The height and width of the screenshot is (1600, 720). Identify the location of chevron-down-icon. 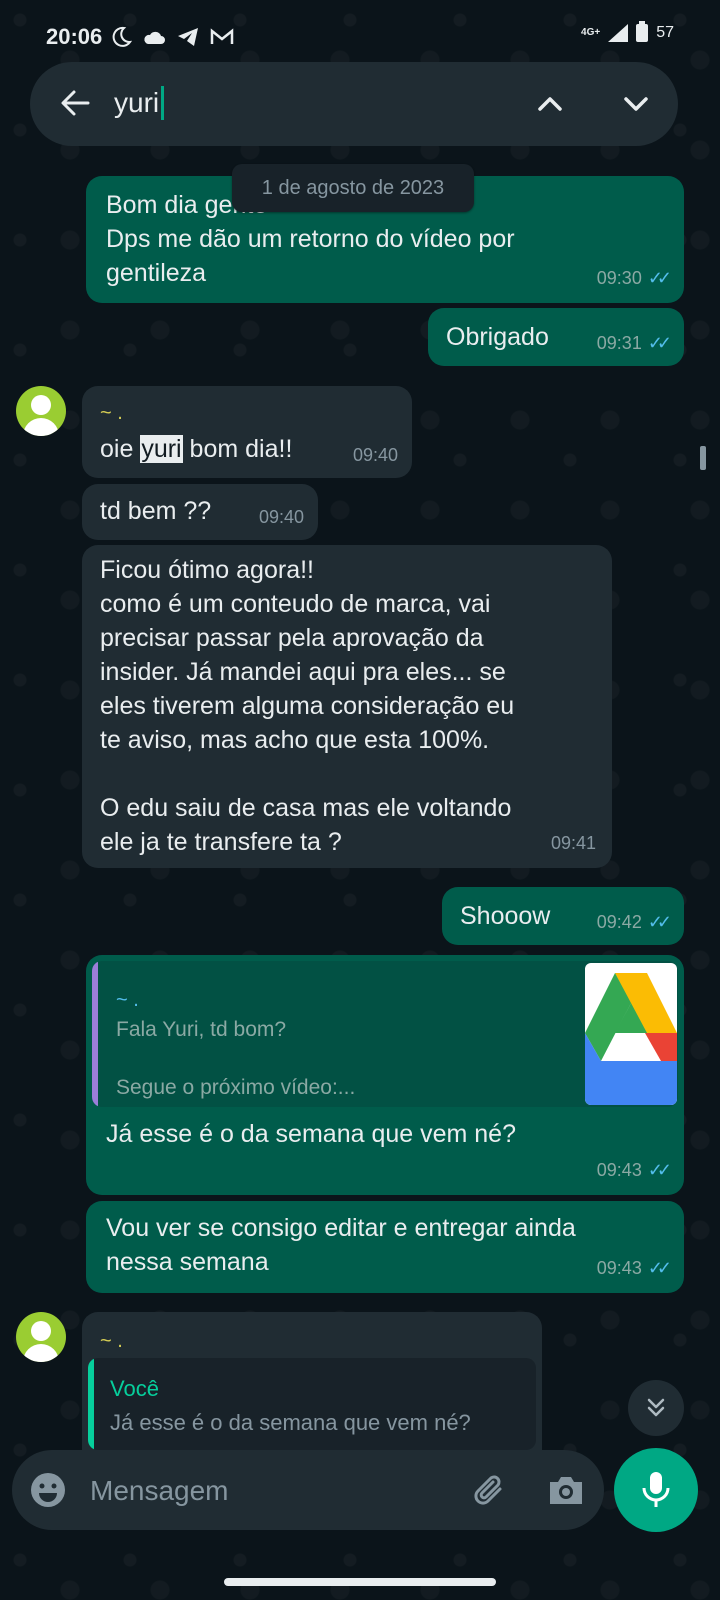
(636, 104).